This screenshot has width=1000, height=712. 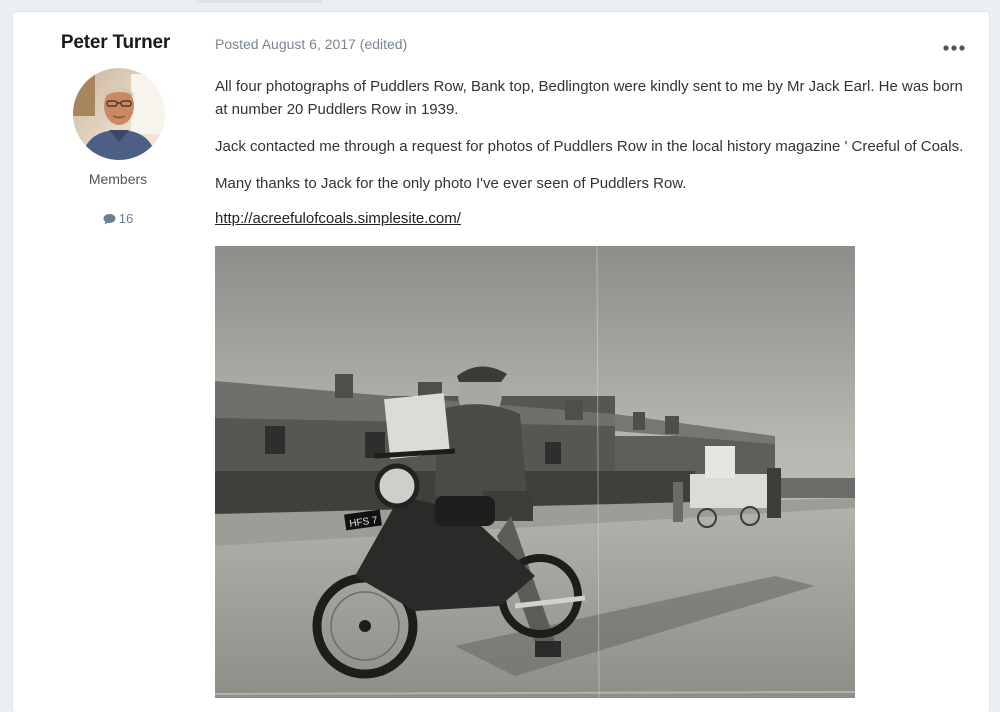 What do you see at coordinates (126, 218) in the screenshot?
I see `post-count-value: 16` at bounding box center [126, 218].